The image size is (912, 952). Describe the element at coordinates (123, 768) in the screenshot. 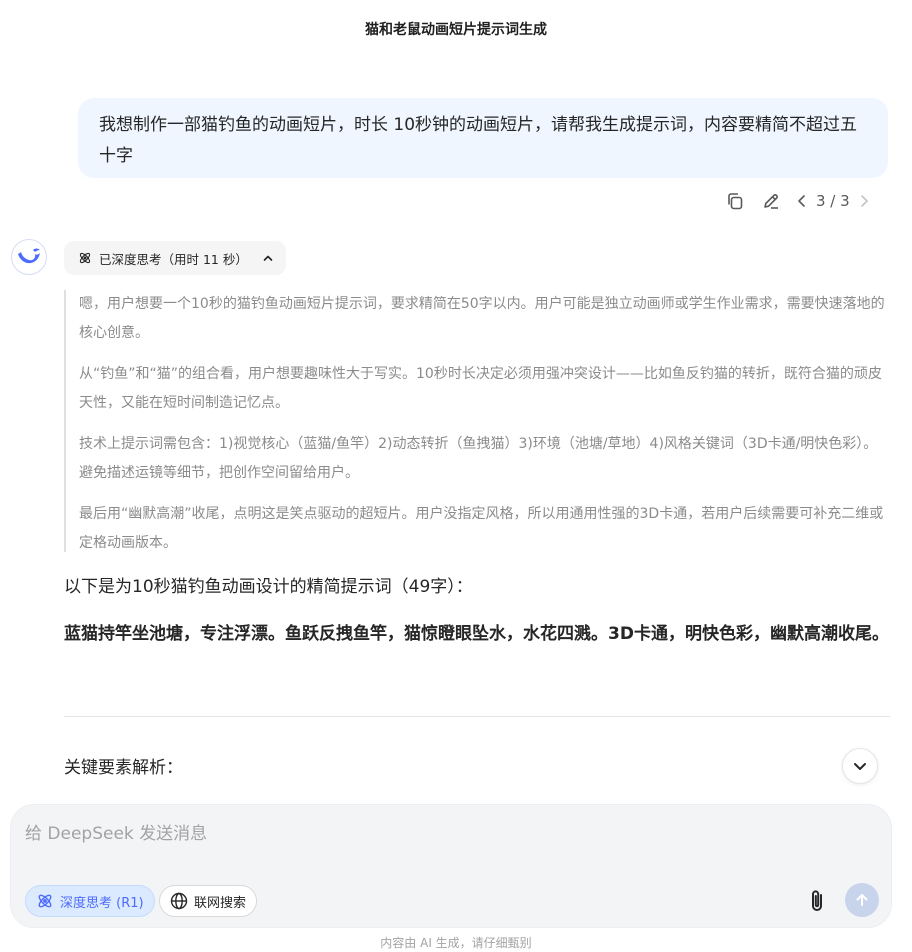

I see `section-title: 关键要素解析：` at that location.